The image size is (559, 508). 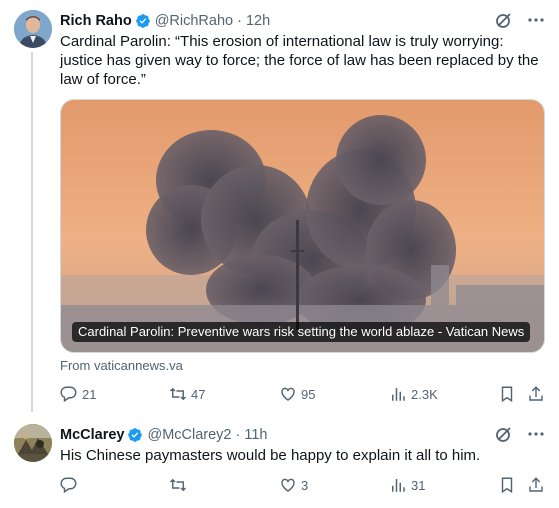 I want to click on author-handle: @RichRaho, so click(x=194, y=21).